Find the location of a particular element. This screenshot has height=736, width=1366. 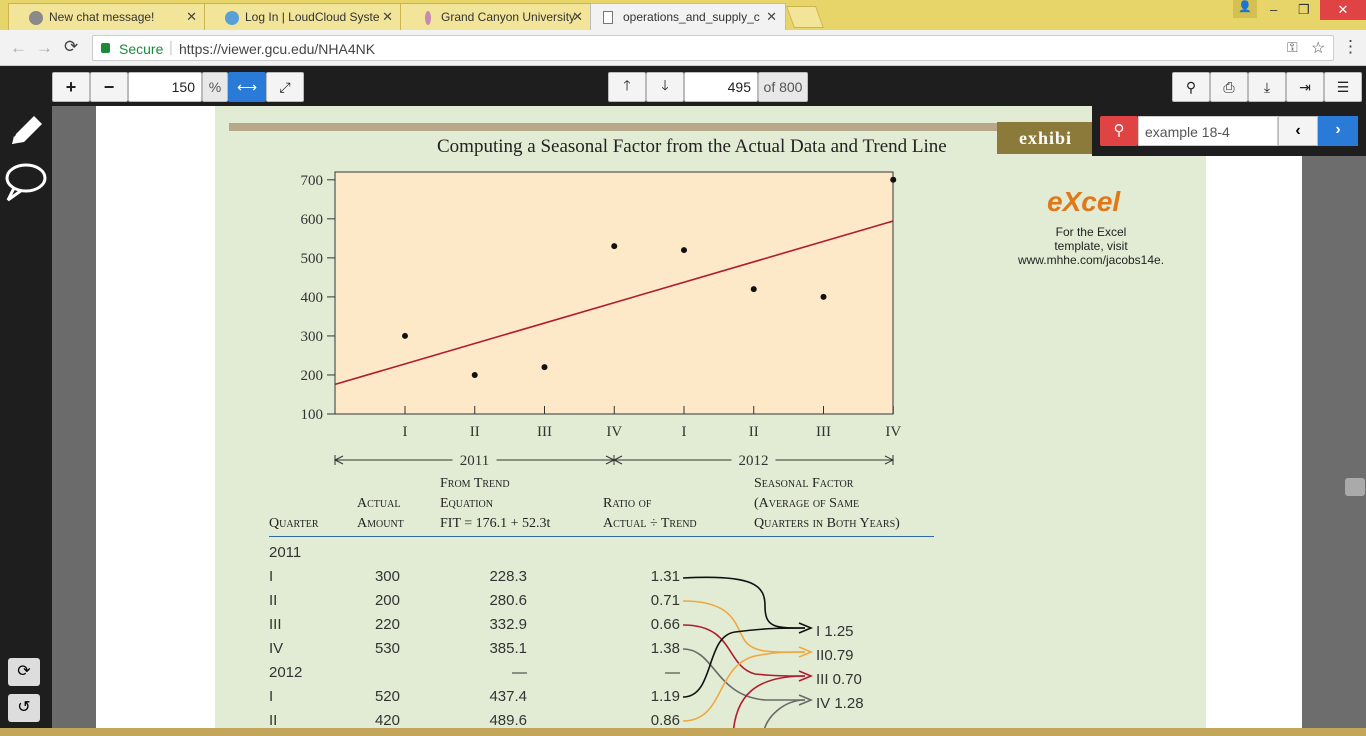

tab-chat: New chat message! ✕ is located at coordinates (107, 16).